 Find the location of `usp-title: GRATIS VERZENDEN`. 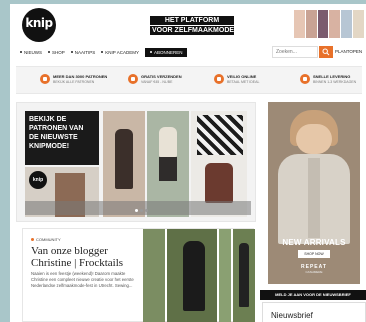

usp-title: GRATIS VERZENDEN is located at coordinates (161, 76).